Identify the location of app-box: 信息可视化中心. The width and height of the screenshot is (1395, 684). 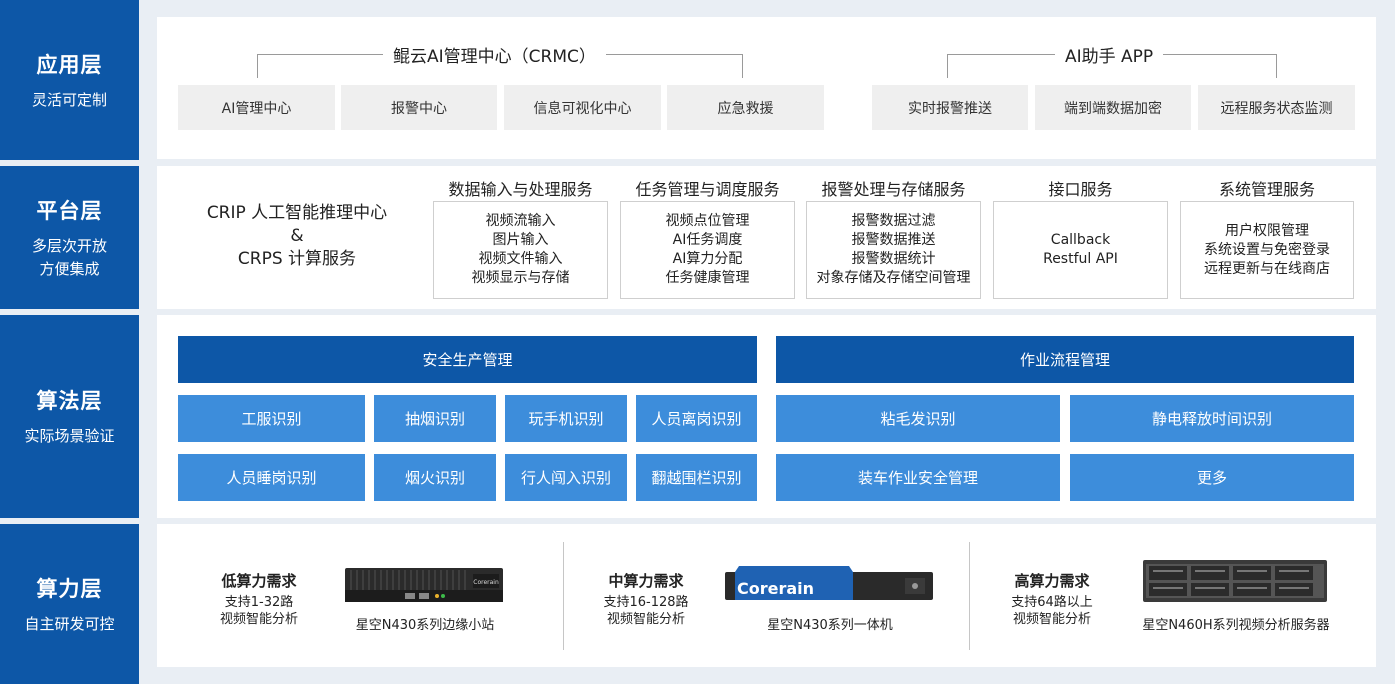
(582, 107).